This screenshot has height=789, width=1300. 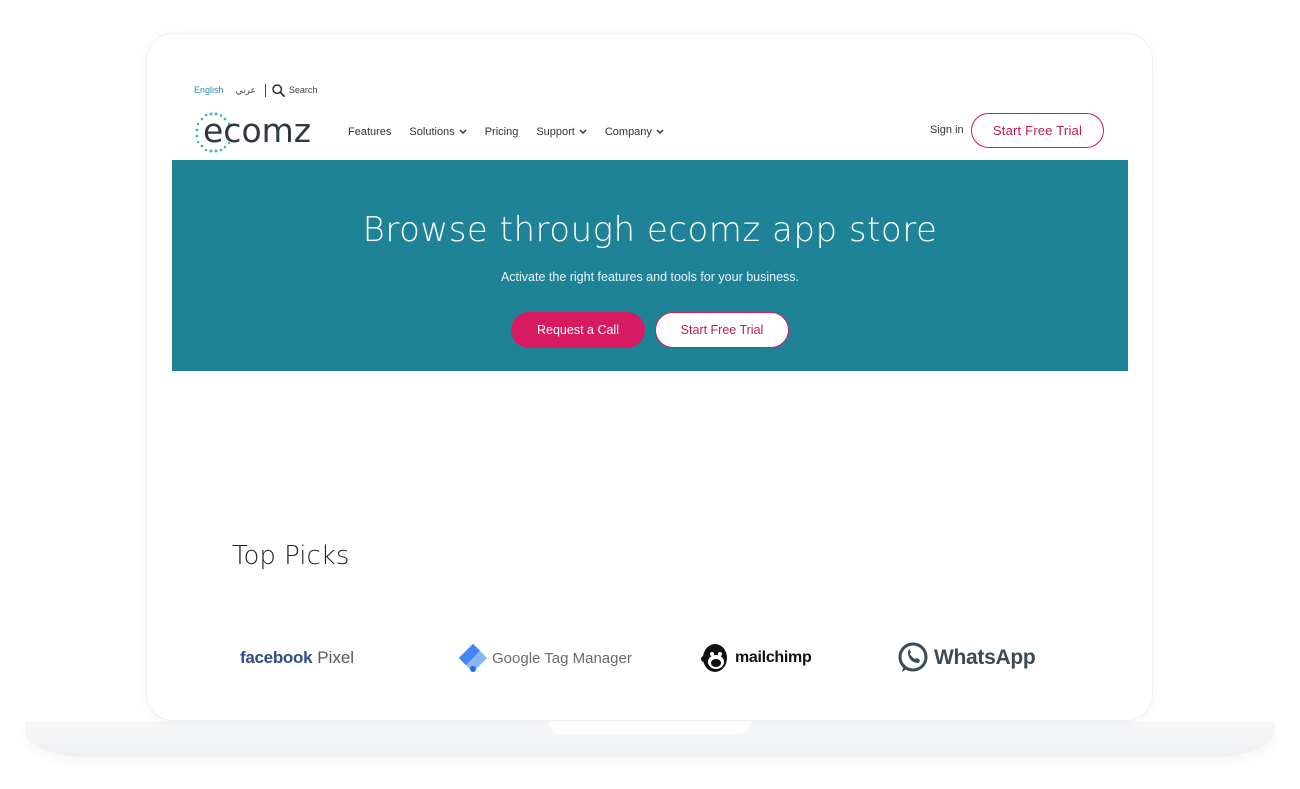 I want to click on nav-support: Support, so click(x=561, y=132).